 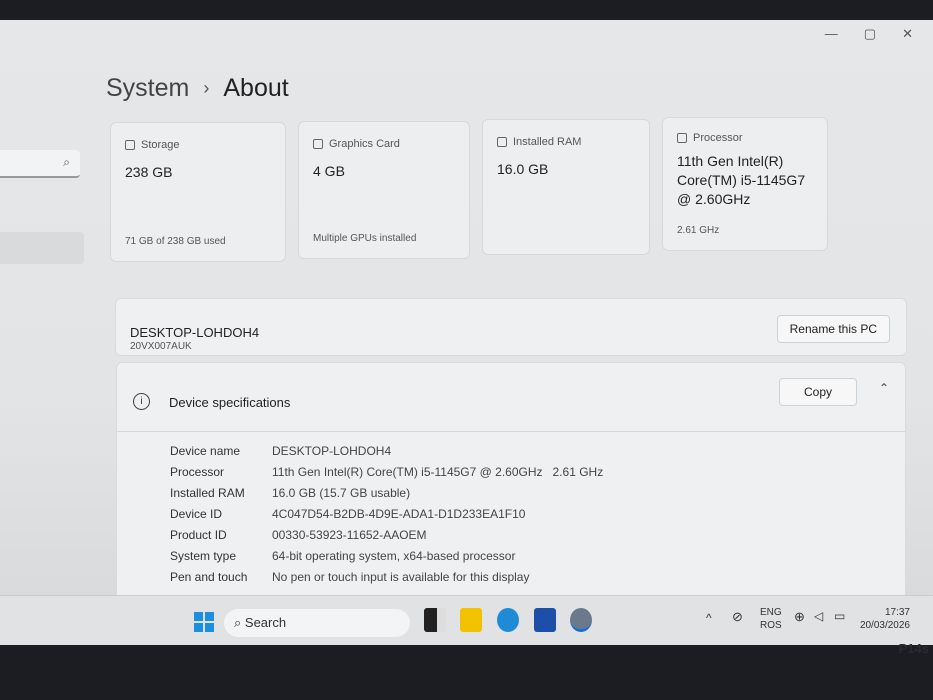 I want to click on search-label: Search, so click(x=265, y=622).